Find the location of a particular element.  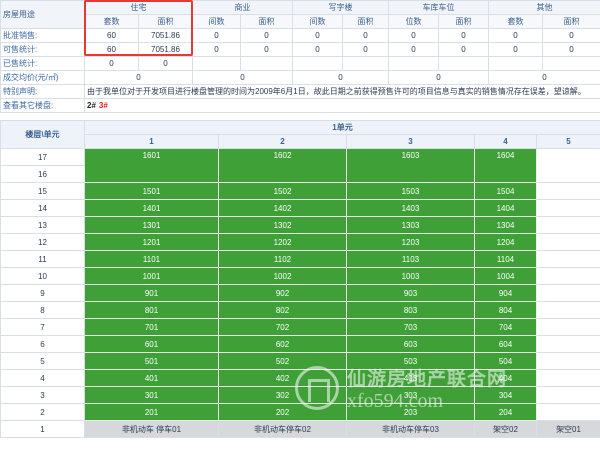

ground-unit-cell: 非机动车 停车01 is located at coordinates (151, 429).